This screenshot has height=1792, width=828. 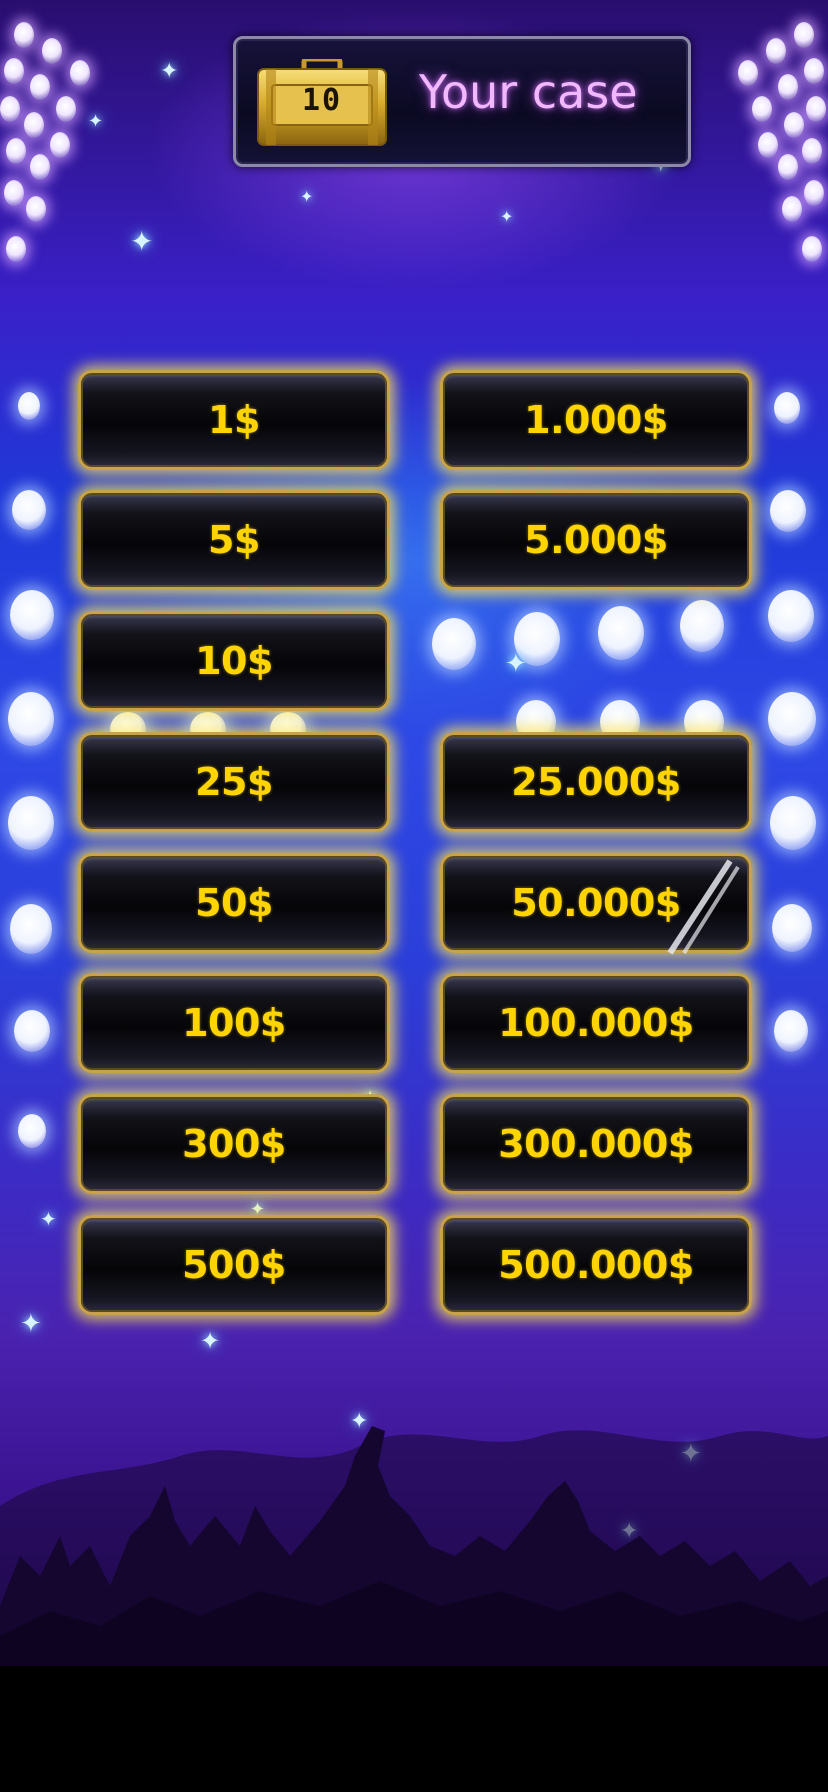 I want to click on prize-plate-right-6: 100.000$, so click(x=596, y=1023).